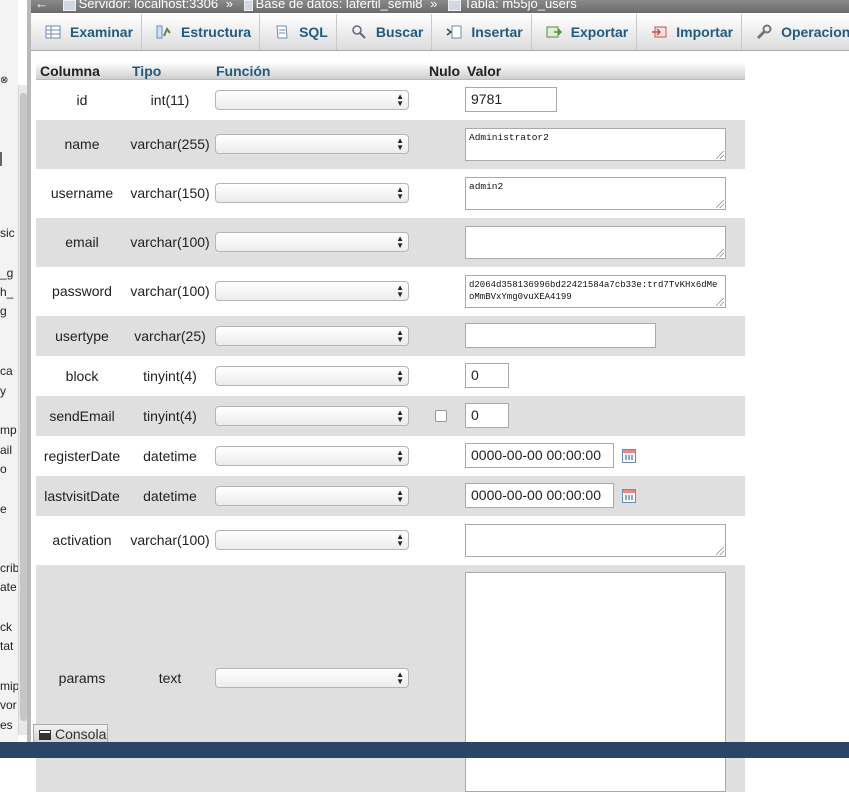  What do you see at coordinates (595, 193) in the screenshot?
I see `value-textarea: admin2` at bounding box center [595, 193].